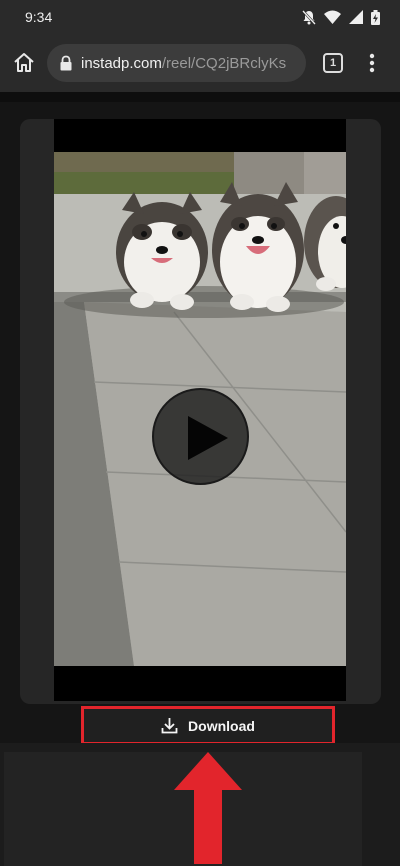 This screenshot has height=866, width=400. I want to click on tab-switcher-icon: 1, so click(333, 63).